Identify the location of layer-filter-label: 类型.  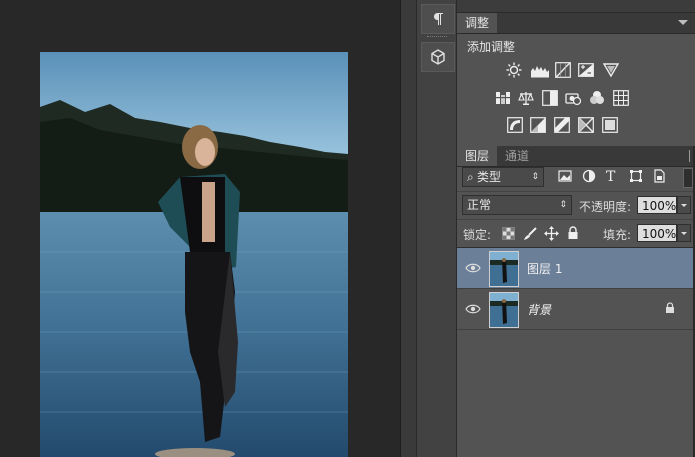
(489, 177).